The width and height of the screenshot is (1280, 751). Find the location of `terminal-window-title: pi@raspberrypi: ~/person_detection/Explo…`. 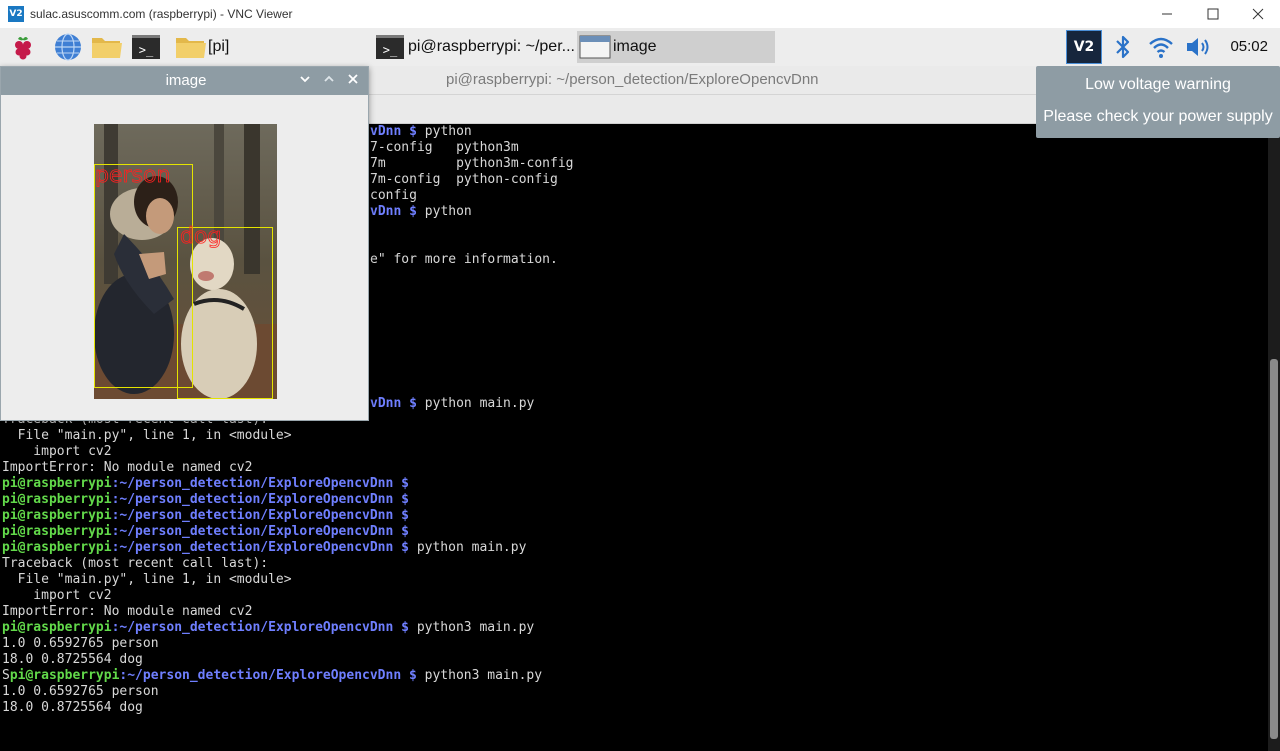

terminal-window-title: pi@raspberrypi: ~/person_detection/Explo… is located at coordinates (632, 79).